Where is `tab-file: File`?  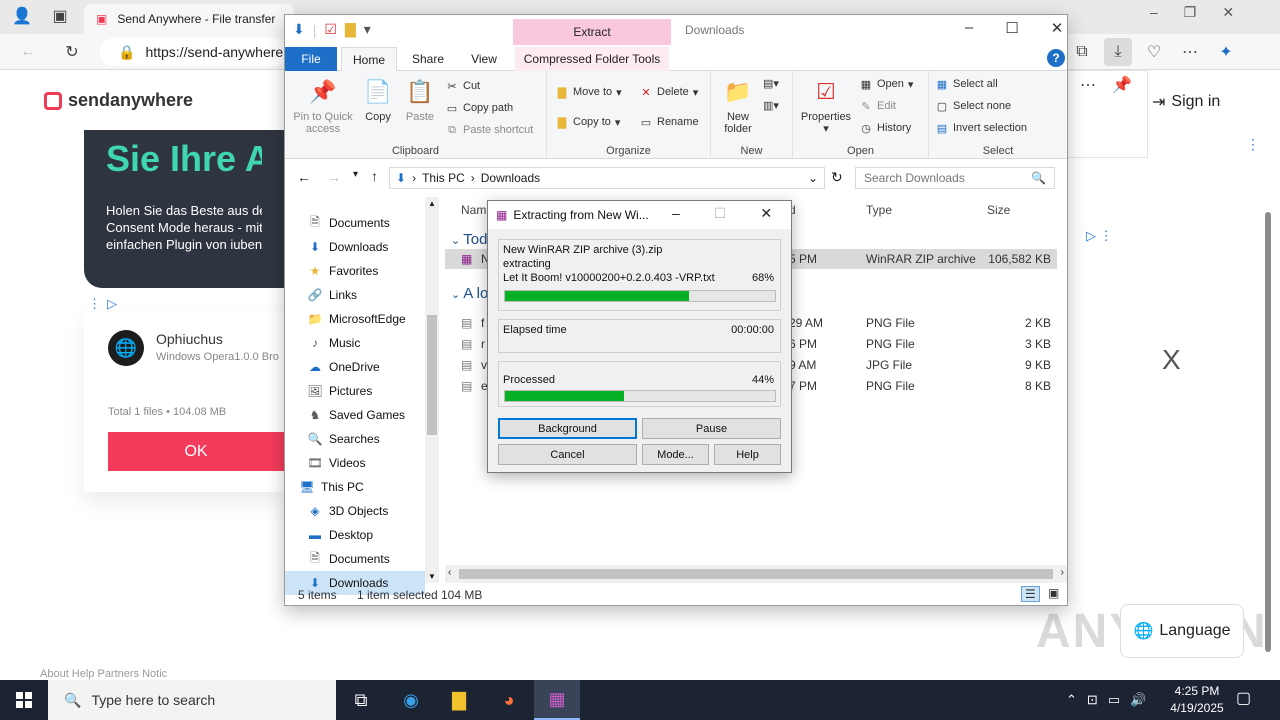
tab-file: File is located at coordinates (311, 59).